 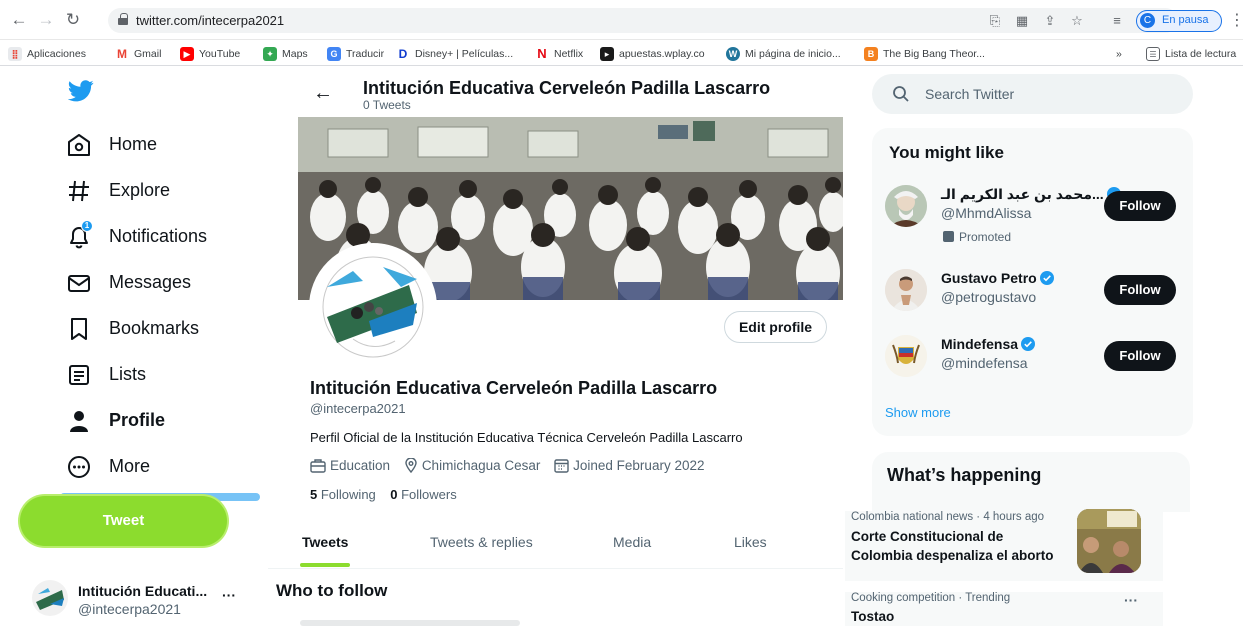 What do you see at coordinates (1179, 21) in the screenshot?
I see `browser-profile-button: C En pausa` at bounding box center [1179, 21].